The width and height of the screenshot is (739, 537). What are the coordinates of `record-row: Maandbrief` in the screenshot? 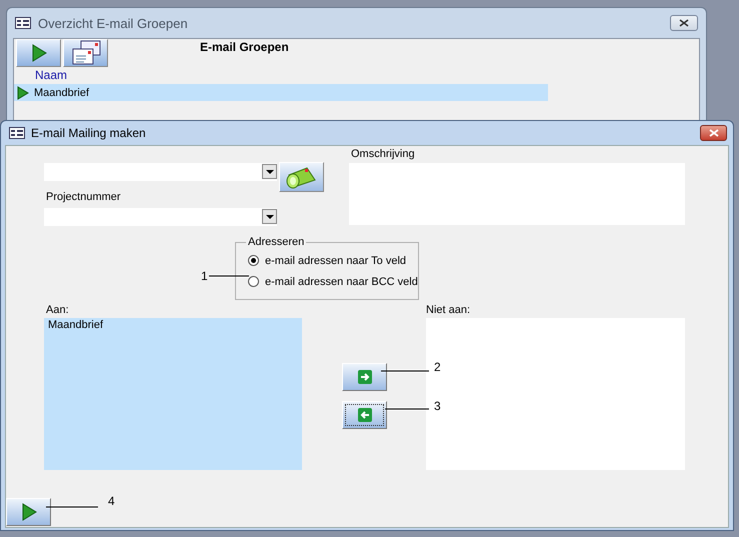 It's located at (281, 92).